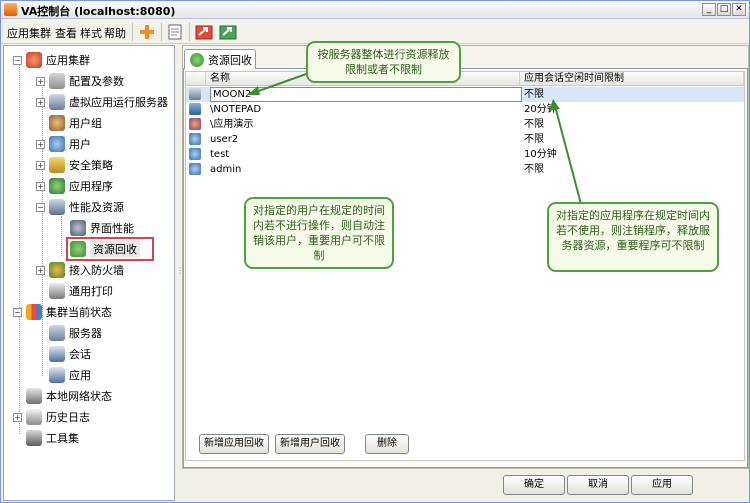 The image size is (750, 503). Describe the element at coordinates (102, 228) in the screenshot. I see `tree-item-ui-performance: 界面性能` at that location.